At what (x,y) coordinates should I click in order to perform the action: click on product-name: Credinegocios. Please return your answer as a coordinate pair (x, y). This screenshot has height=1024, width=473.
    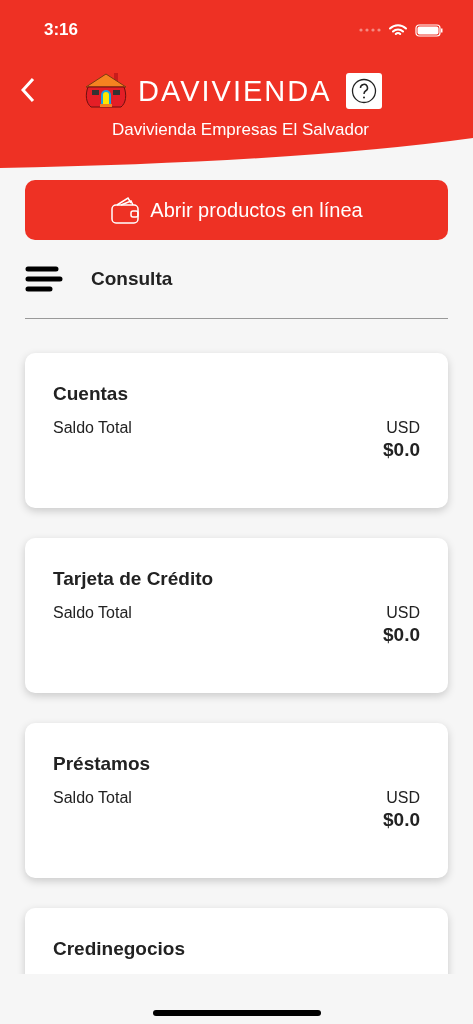
    Looking at the image, I should click on (119, 949).